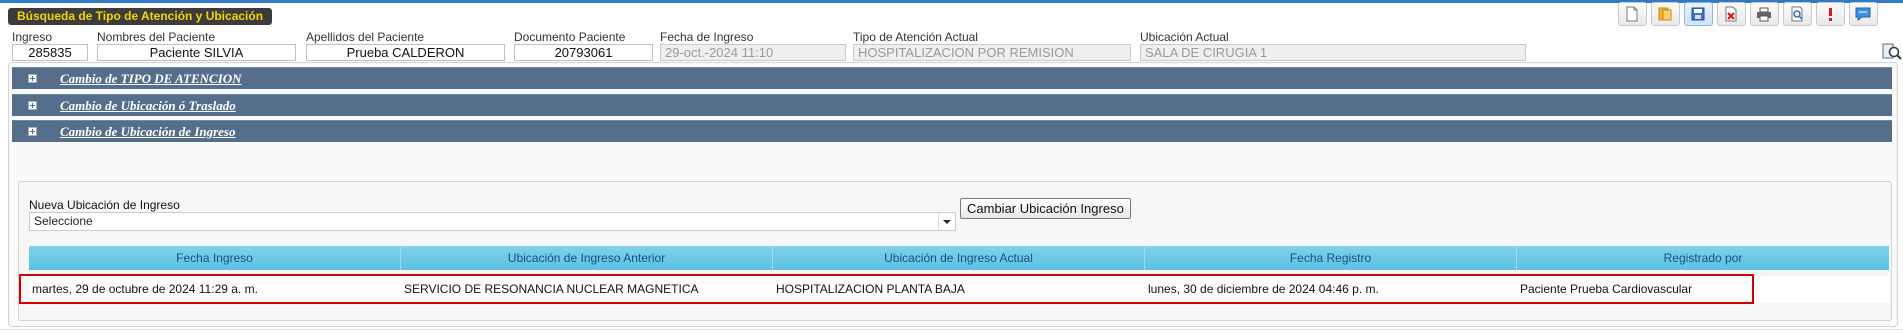 This screenshot has width=1903, height=333. What do you see at coordinates (753, 52) in the screenshot?
I see `fecha-ingreso-field: 29-oct.-2024 11:10` at bounding box center [753, 52].